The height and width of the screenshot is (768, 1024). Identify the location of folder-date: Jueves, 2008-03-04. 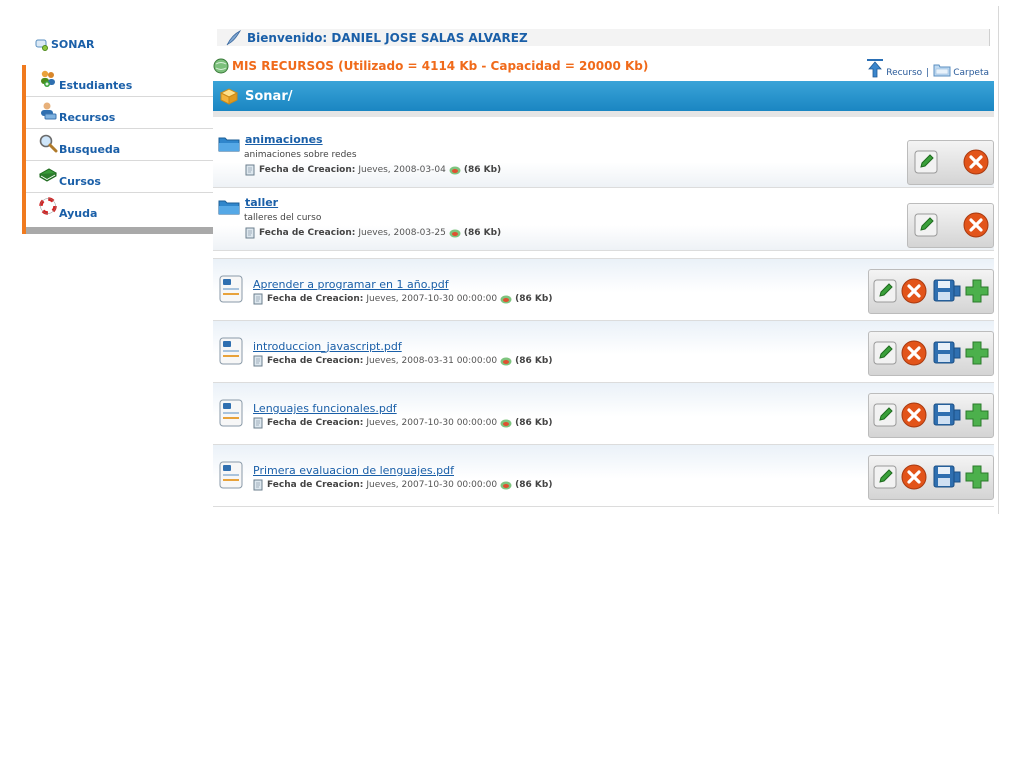
(402, 170).